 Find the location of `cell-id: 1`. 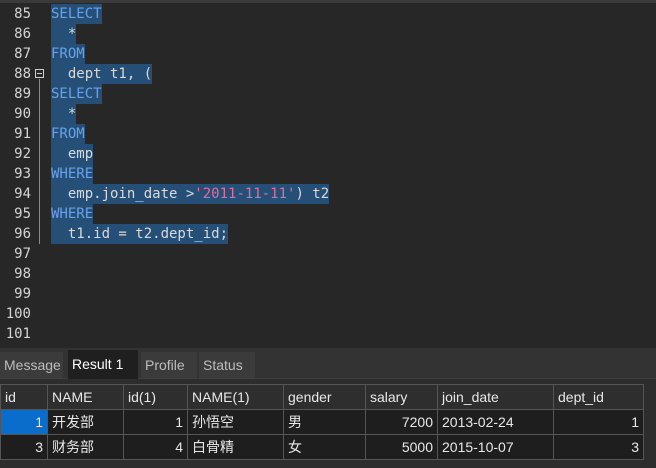

cell-id: 1 is located at coordinates (24, 422).